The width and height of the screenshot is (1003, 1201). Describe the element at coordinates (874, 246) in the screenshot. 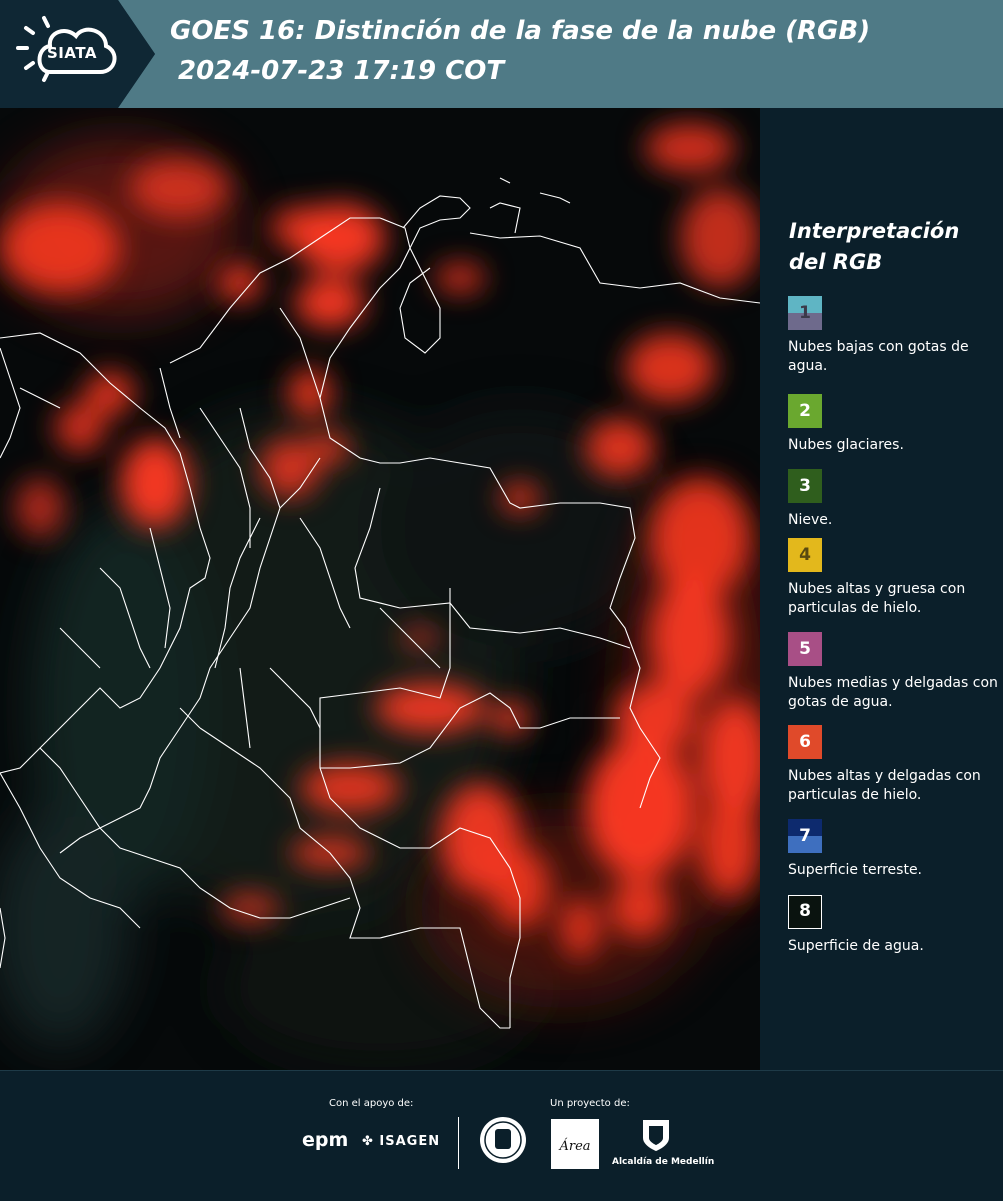

I see `legend-title: Interpretación del RGB` at that location.